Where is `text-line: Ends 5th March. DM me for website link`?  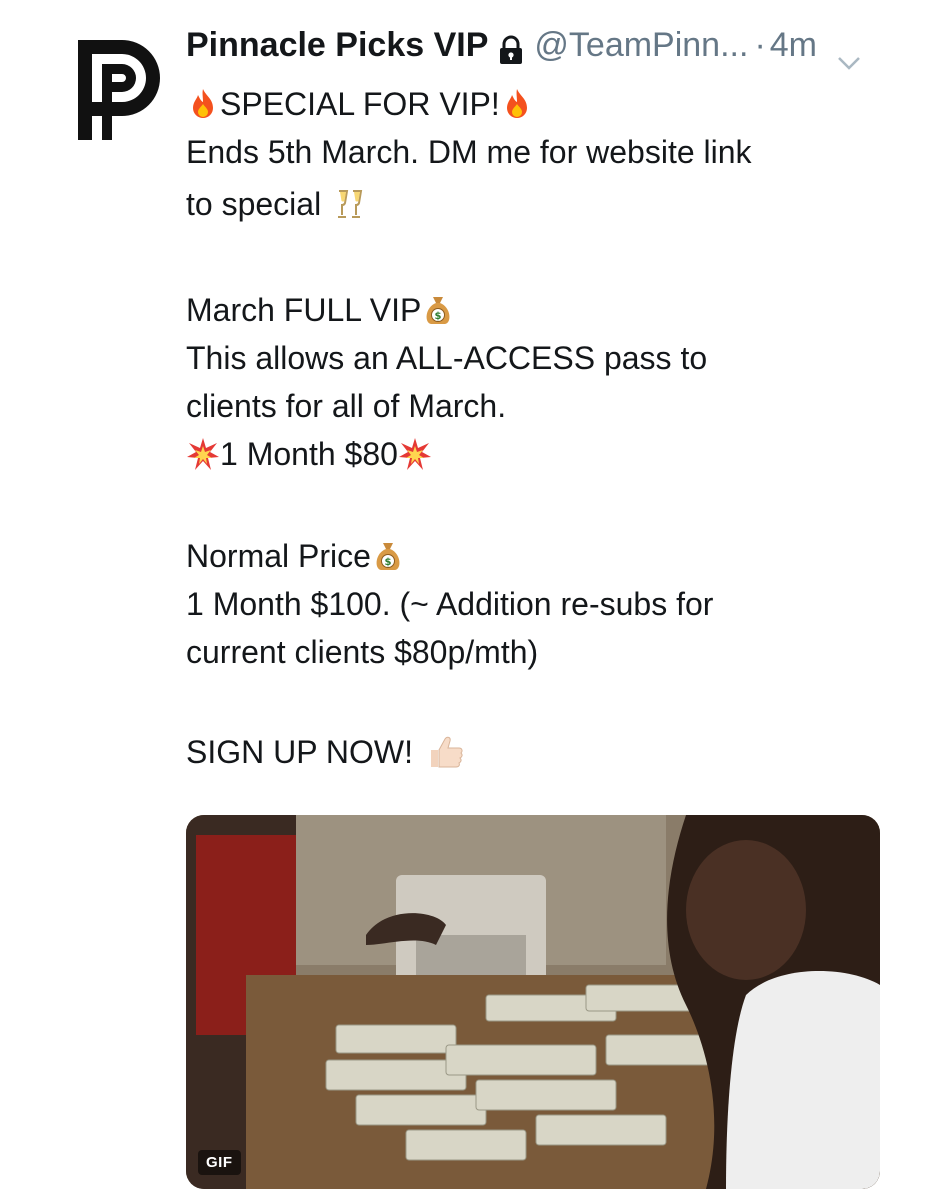
text-line: Ends 5th March. DM me for website link is located at coordinates (536, 152).